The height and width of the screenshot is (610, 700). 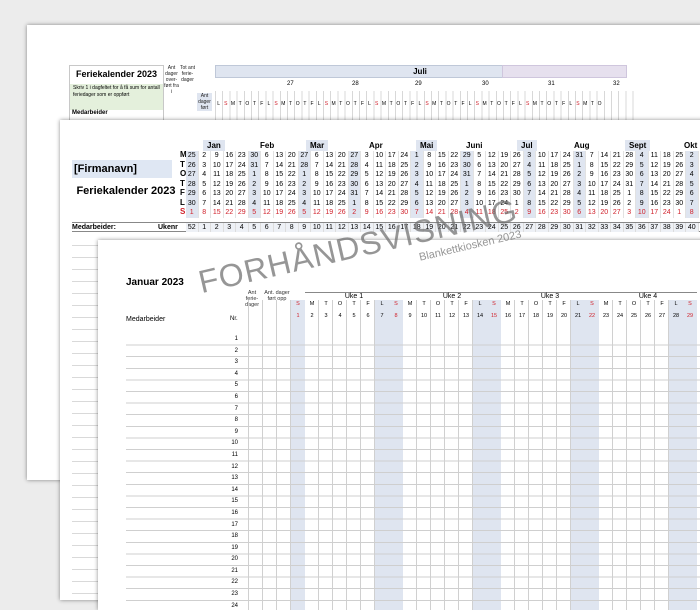 I want to click on day-letter: M, so click(x=312, y=304).